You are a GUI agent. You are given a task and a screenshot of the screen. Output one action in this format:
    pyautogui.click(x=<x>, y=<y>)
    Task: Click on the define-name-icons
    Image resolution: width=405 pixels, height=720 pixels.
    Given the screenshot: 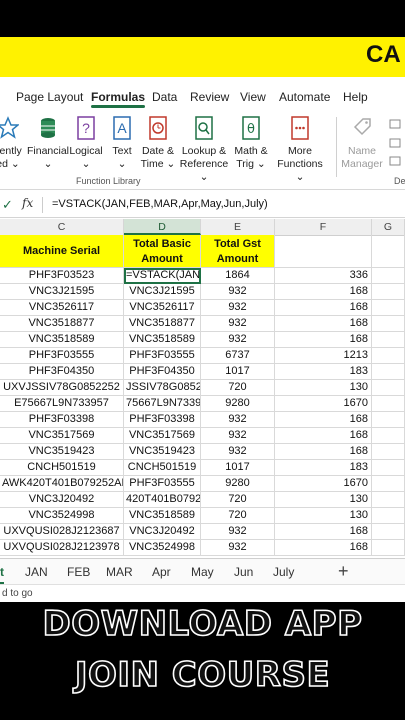 What is the action you would take?
    pyautogui.click(x=395, y=143)
    